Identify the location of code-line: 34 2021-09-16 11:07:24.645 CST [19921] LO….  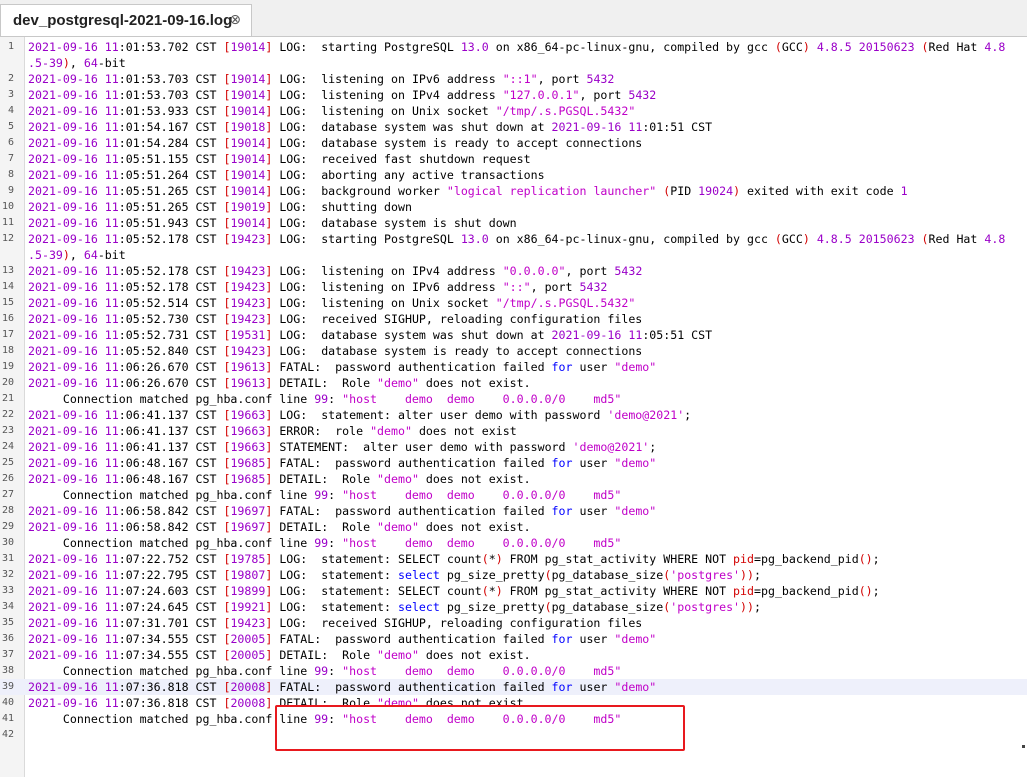
(513, 607).